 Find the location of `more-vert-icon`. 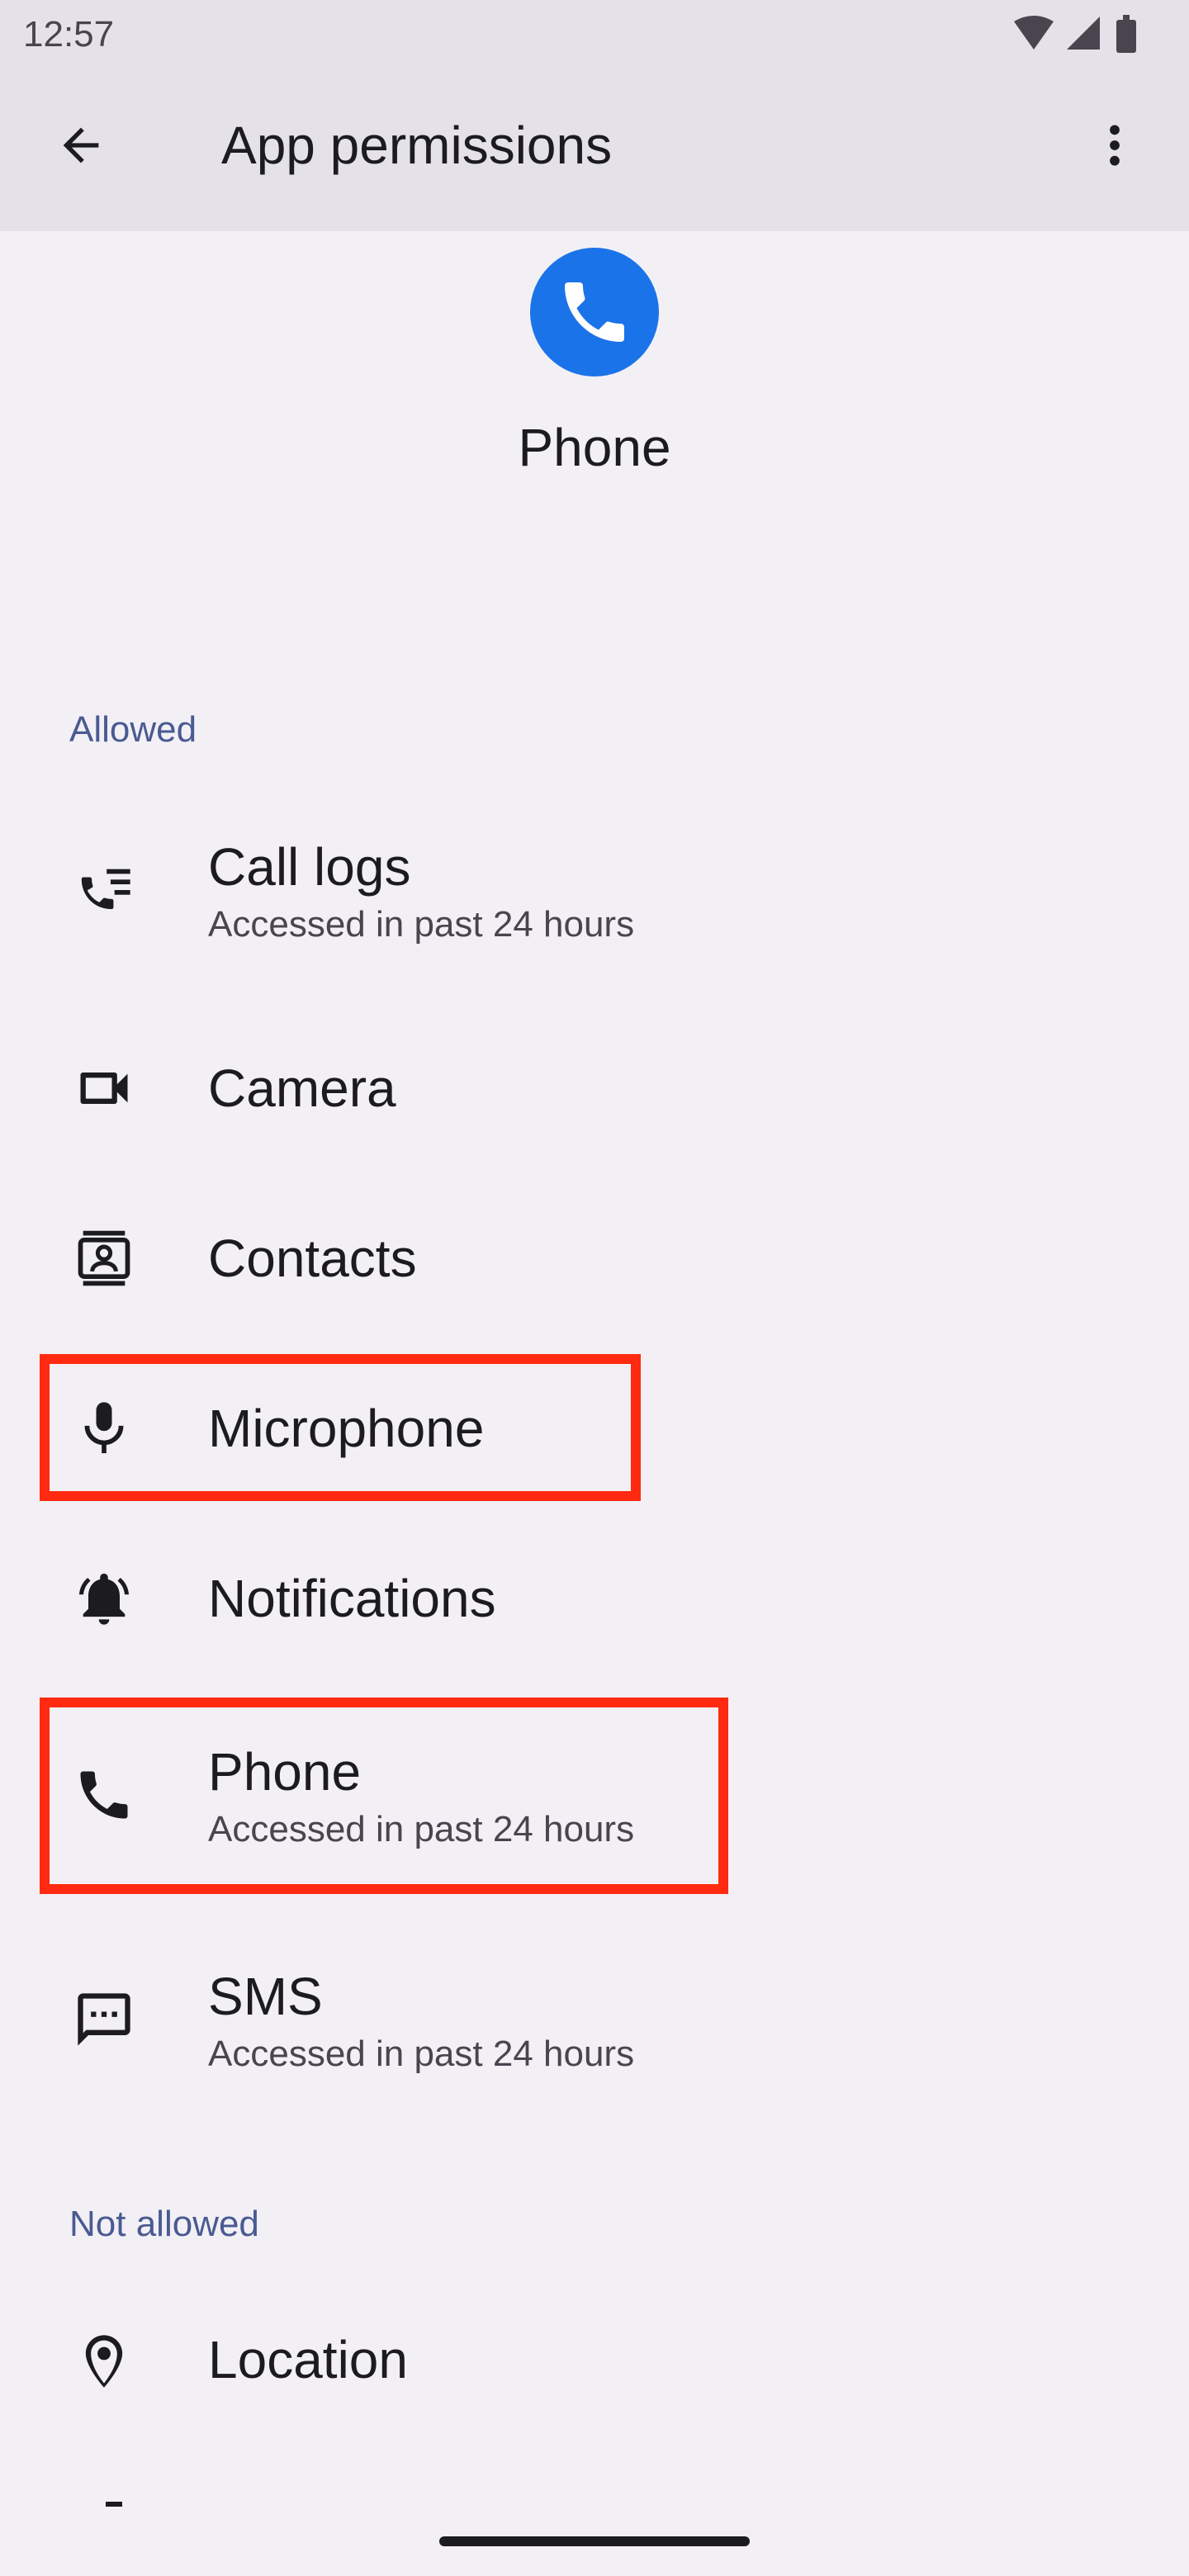

more-vert-icon is located at coordinates (1114, 145).